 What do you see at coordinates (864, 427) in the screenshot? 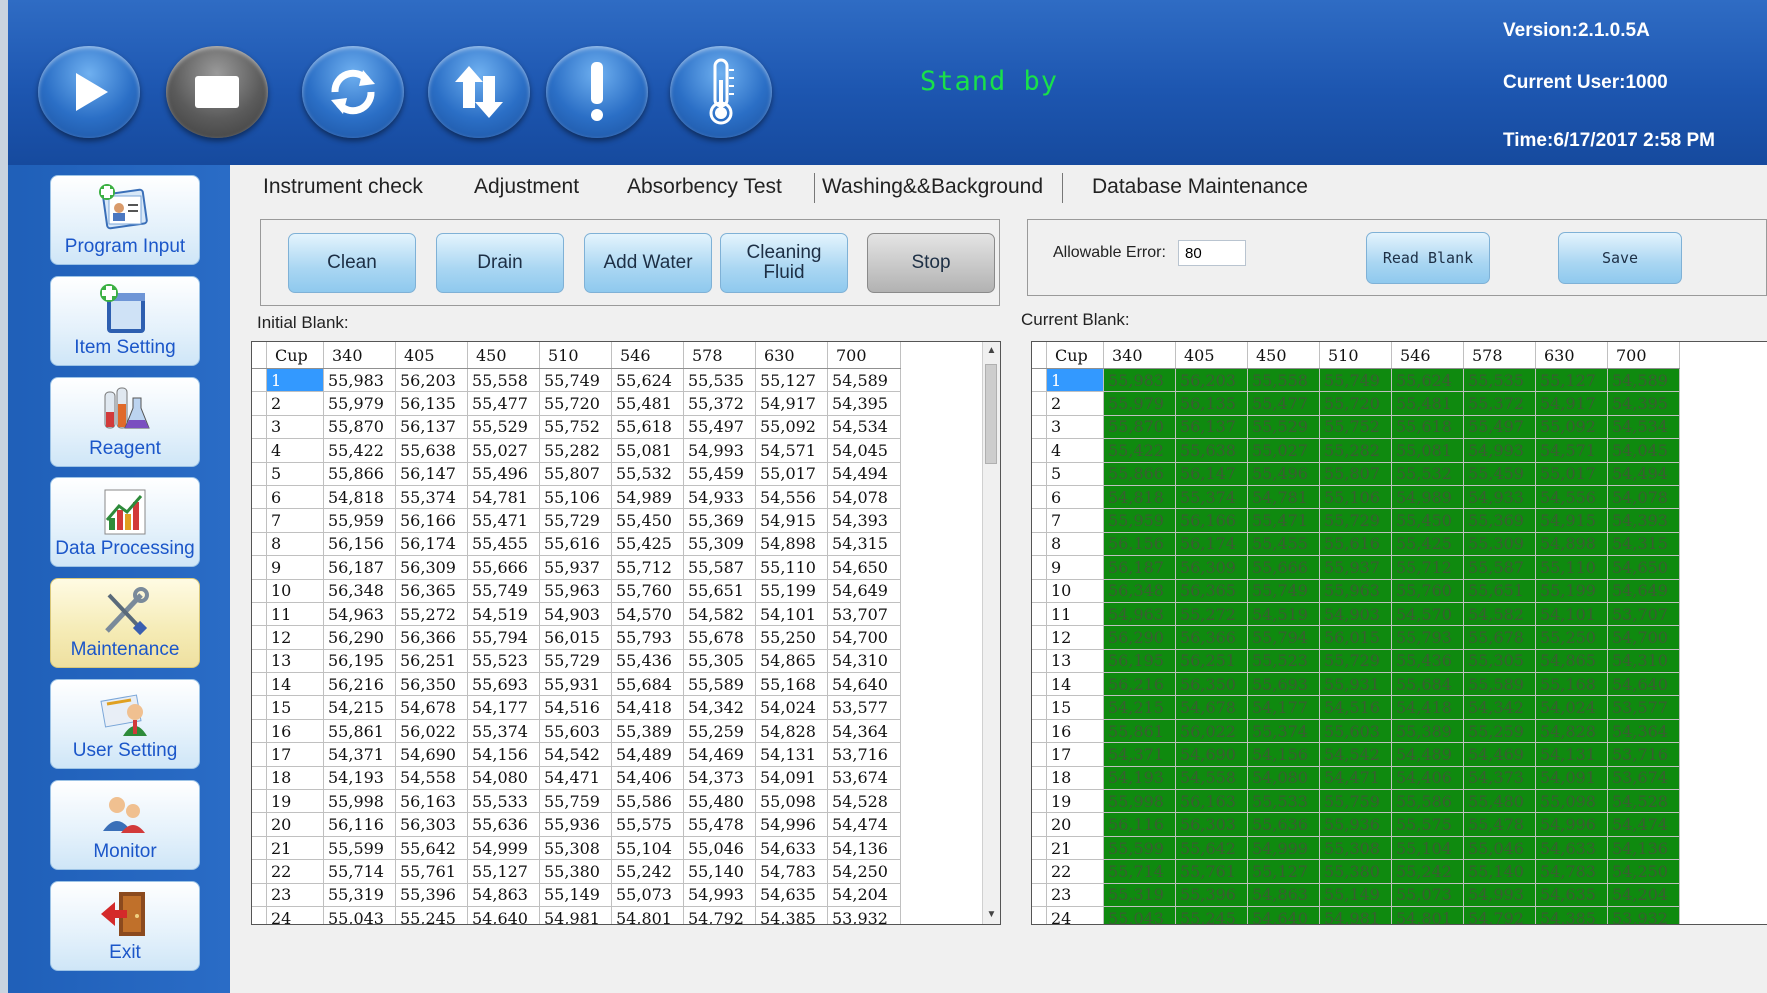
I see `blank-value-cell: 54,534` at bounding box center [864, 427].